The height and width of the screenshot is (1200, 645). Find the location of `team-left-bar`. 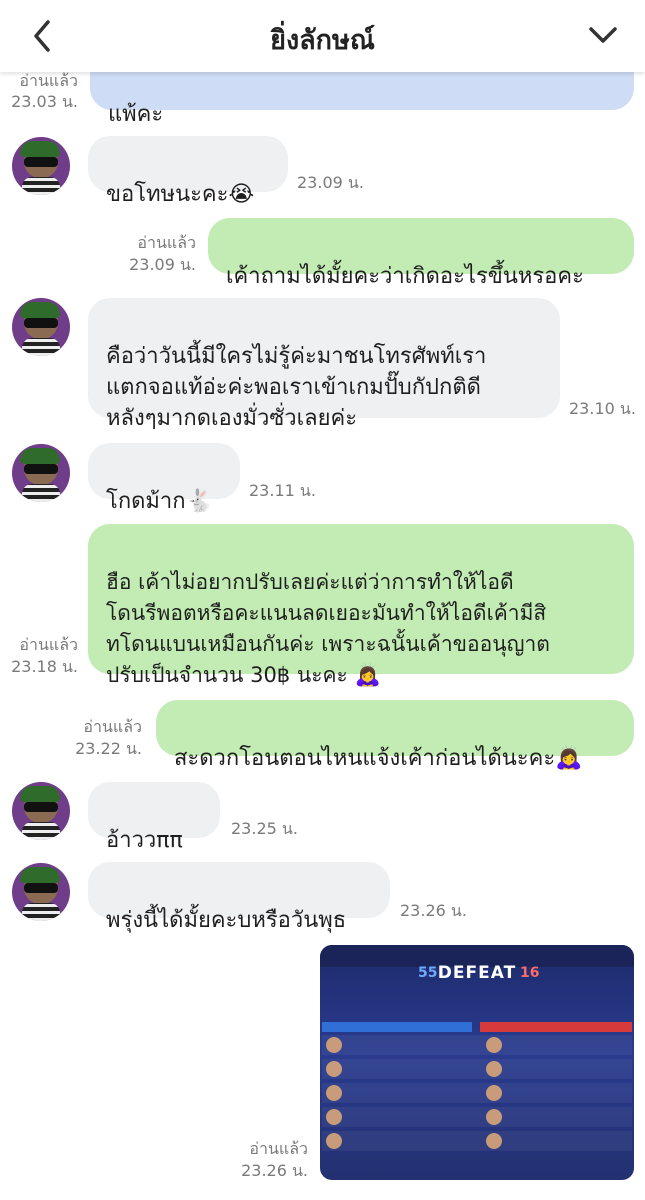

team-left-bar is located at coordinates (397, 1027).